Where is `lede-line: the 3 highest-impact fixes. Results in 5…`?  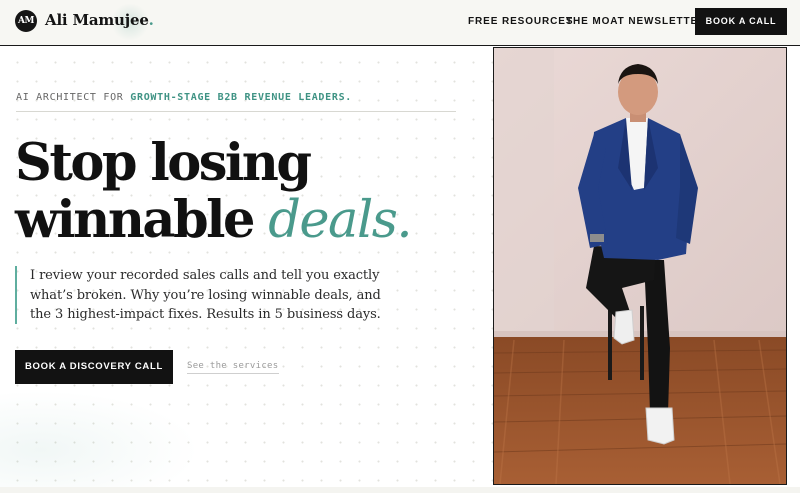 lede-line: the 3 highest-impact fixes. Results in 5… is located at coordinates (205, 314).